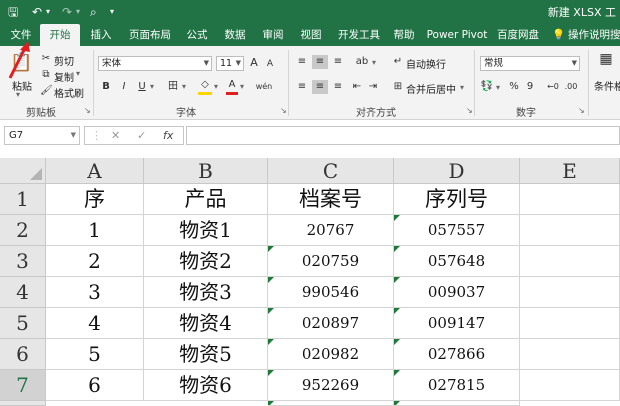 This screenshot has height=406, width=620. Describe the element at coordinates (78, 73) in the screenshot. I see `copy-dropdown-icon: ▾` at that location.